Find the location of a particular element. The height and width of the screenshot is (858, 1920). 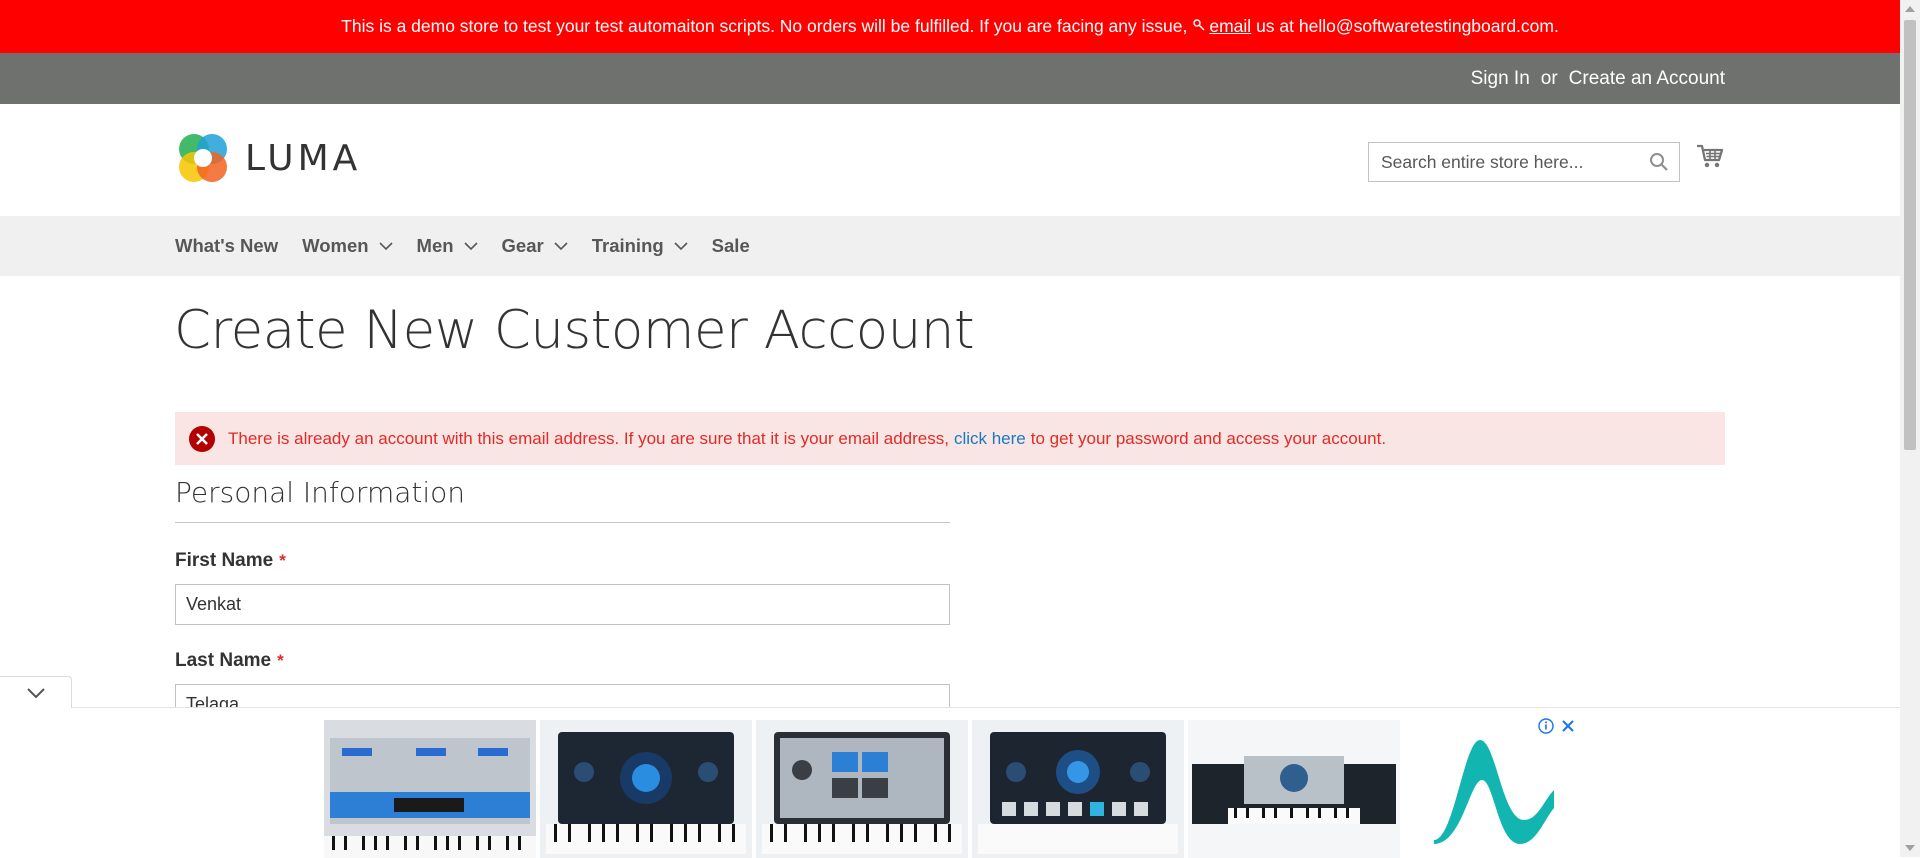

personal-info-legend: Personal Information is located at coordinates (562, 499).